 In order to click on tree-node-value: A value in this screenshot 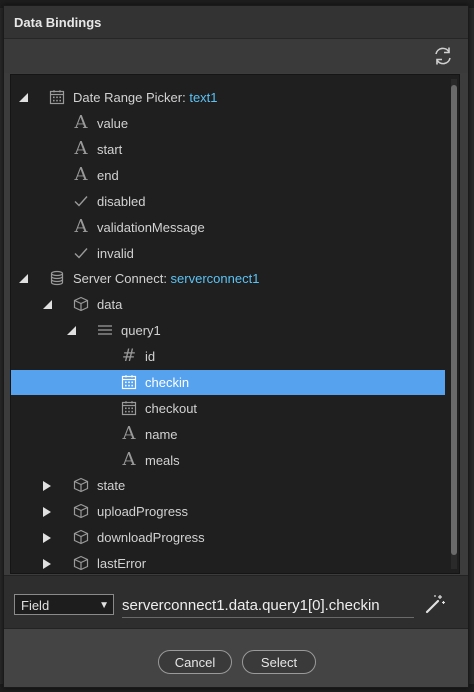, I will do `click(228, 123)`.